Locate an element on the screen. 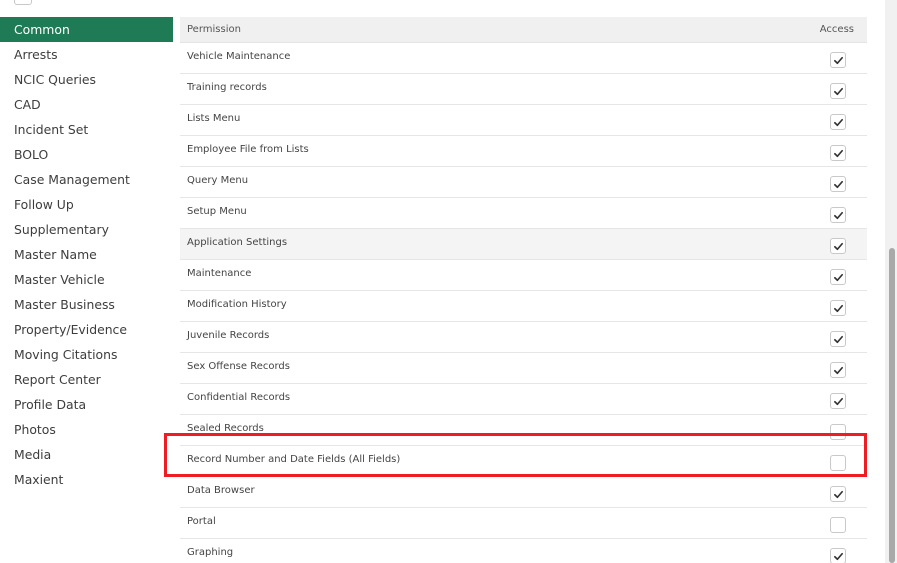 Image resolution: width=897 pixels, height=563 pixels. table-row: Sex Offense Records is located at coordinates (523, 368).